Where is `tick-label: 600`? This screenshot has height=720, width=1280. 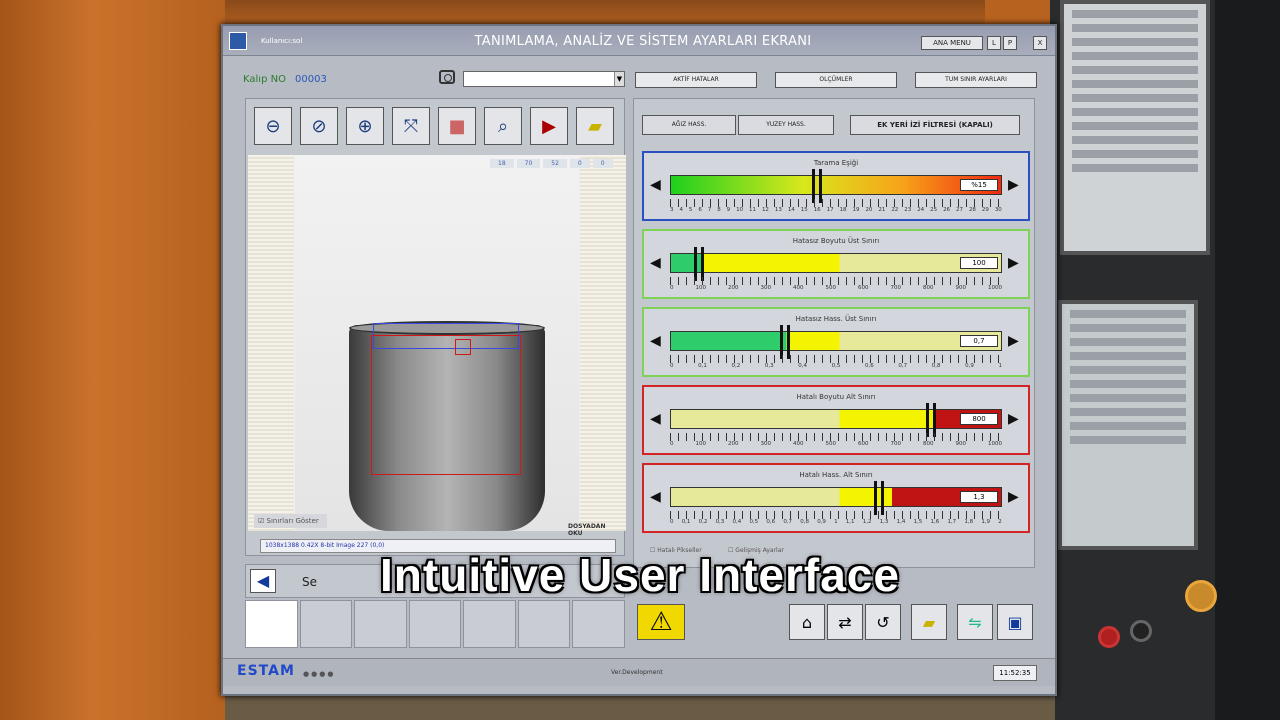
tick-label: 600 is located at coordinates (863, 444).